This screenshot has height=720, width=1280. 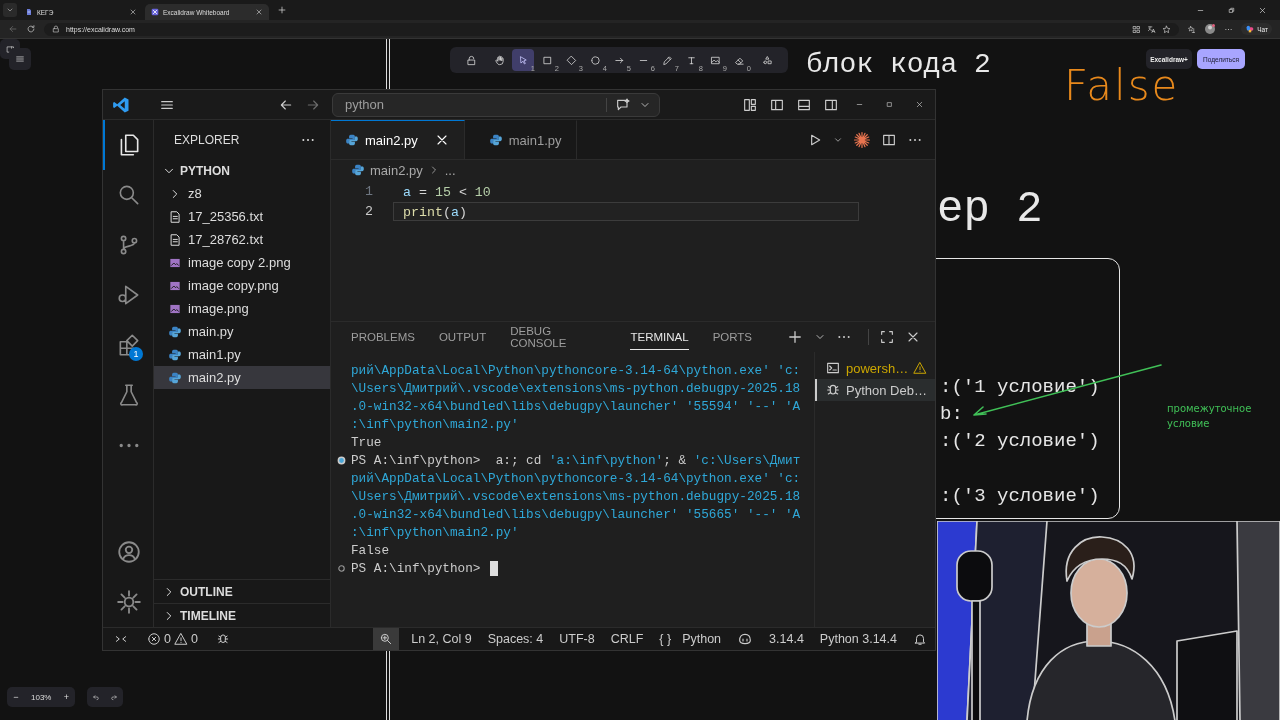 What do you see at coordinates (242, 262) in the screenshot?
I see `file-item: image copy 2.png` at bounding box center [242, 262].